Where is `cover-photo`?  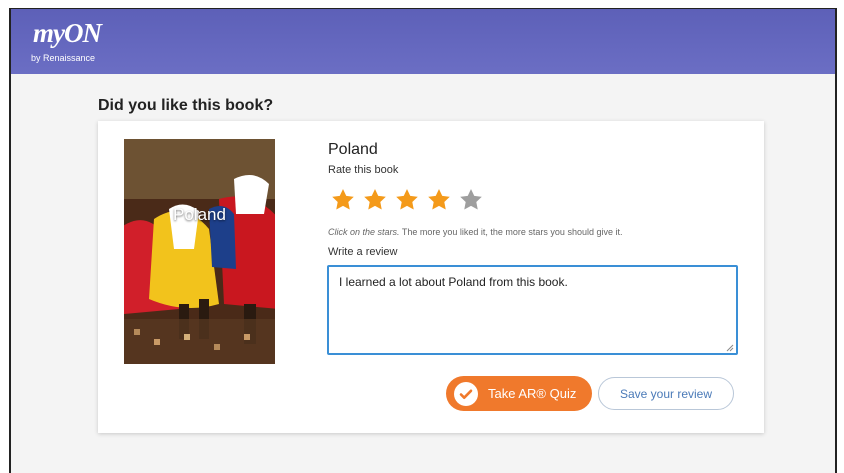 cover-photo is located at coordinates (199, 251).